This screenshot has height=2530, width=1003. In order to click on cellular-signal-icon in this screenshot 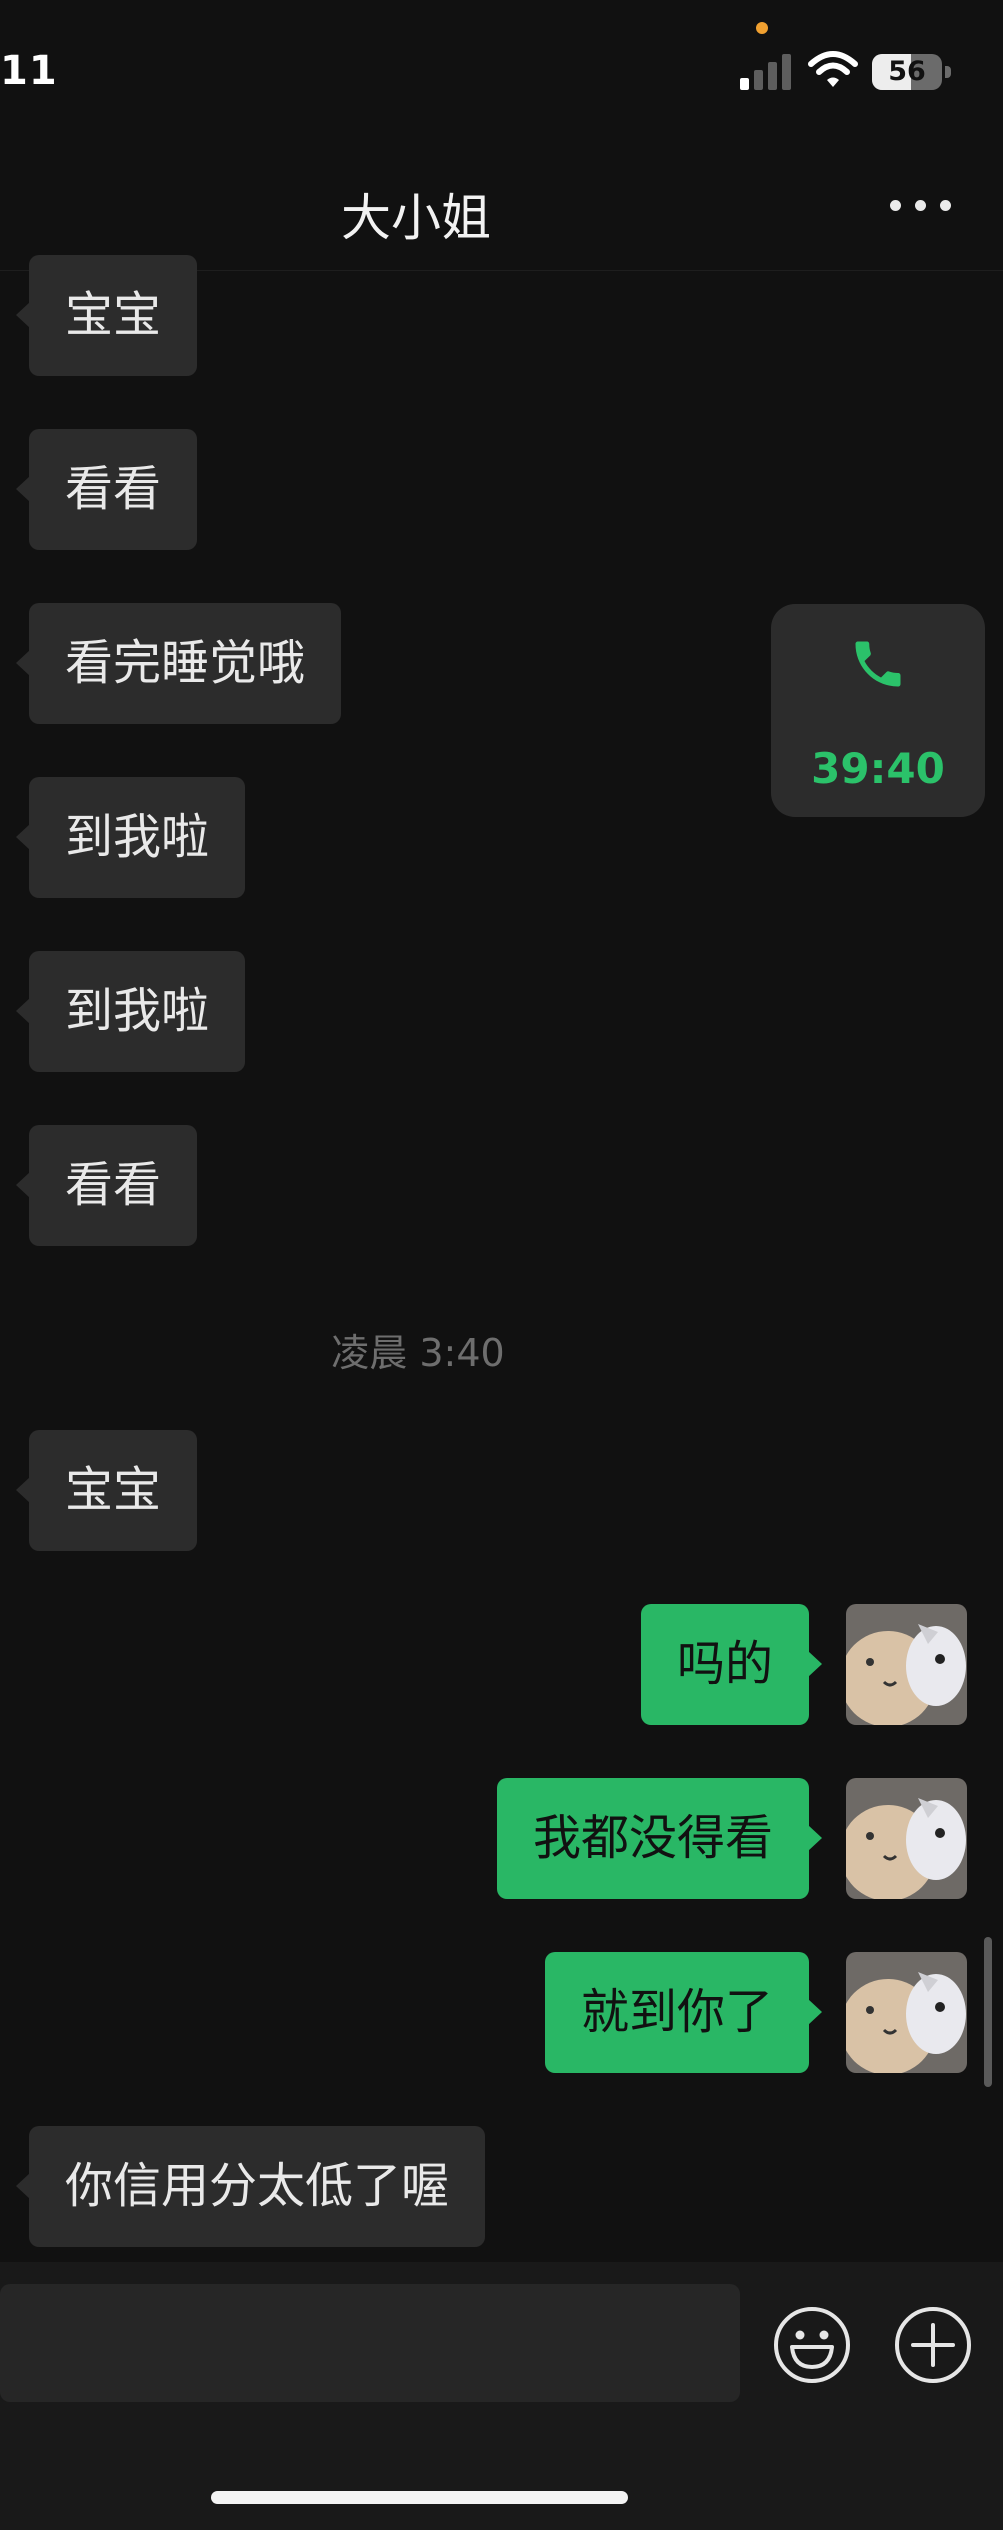, I will do `click(765, 72)`.